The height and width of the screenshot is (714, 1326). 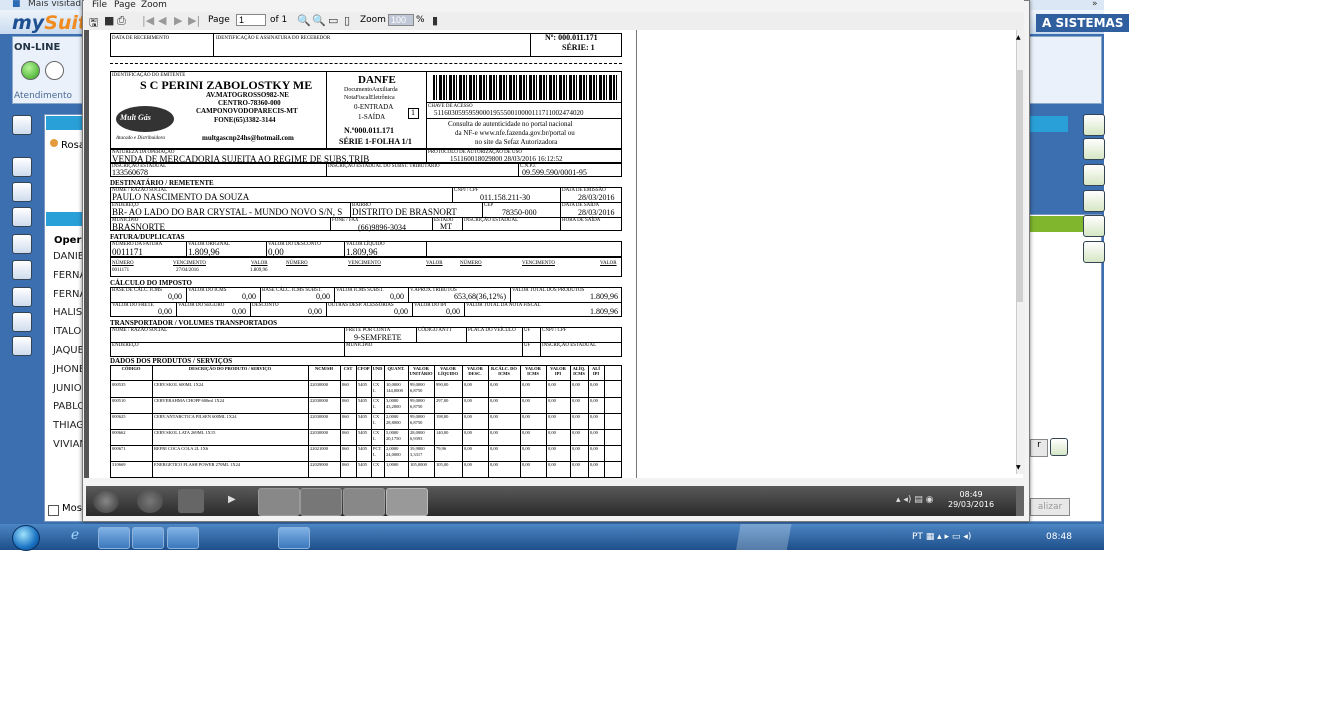 What do you see at coordinates (1094, 226) in the screenshot?
I see `add-contact-icon` at bounding box center [1094, 226].